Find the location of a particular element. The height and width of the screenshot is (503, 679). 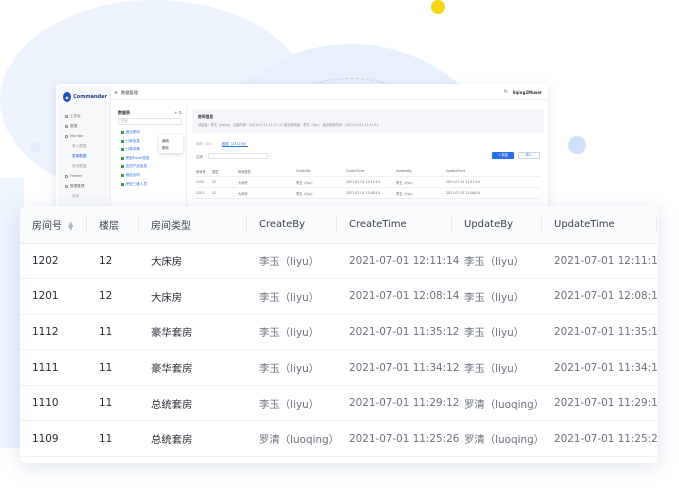

import-button: 导入 is located at coordinates (529, 155).